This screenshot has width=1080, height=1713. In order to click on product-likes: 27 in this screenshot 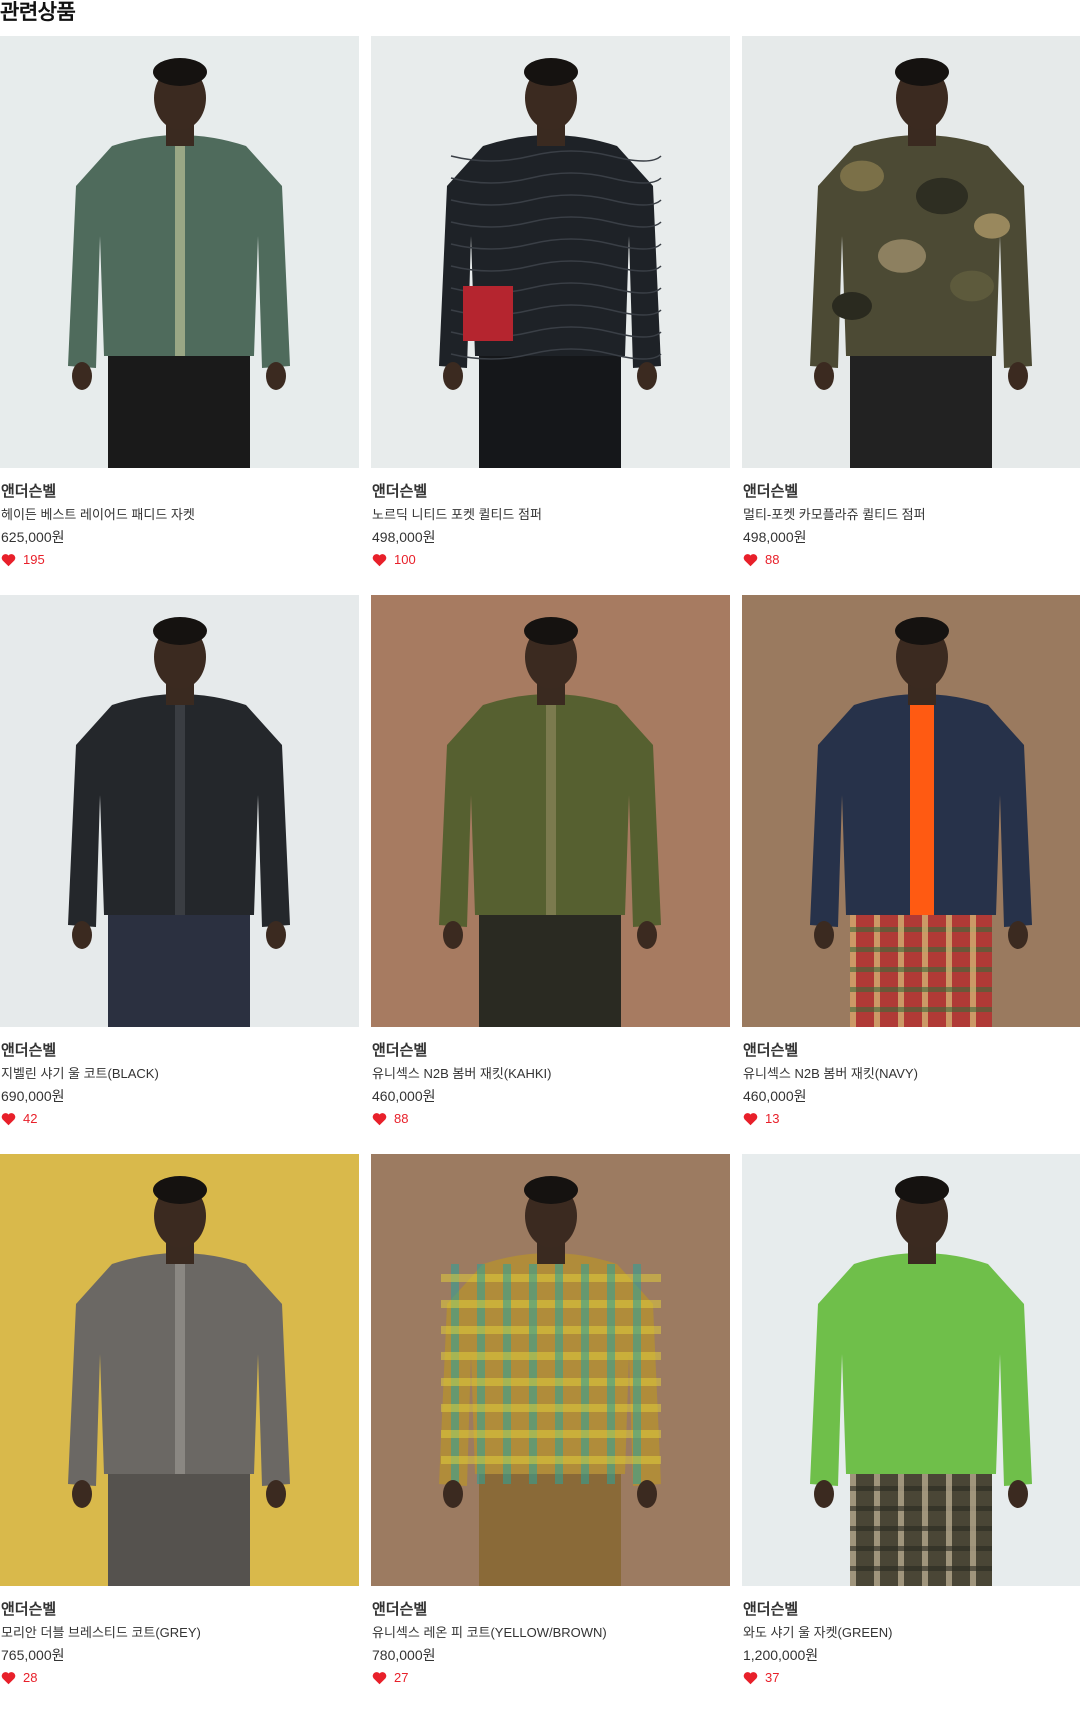, I will do `click(550, 1678)`.